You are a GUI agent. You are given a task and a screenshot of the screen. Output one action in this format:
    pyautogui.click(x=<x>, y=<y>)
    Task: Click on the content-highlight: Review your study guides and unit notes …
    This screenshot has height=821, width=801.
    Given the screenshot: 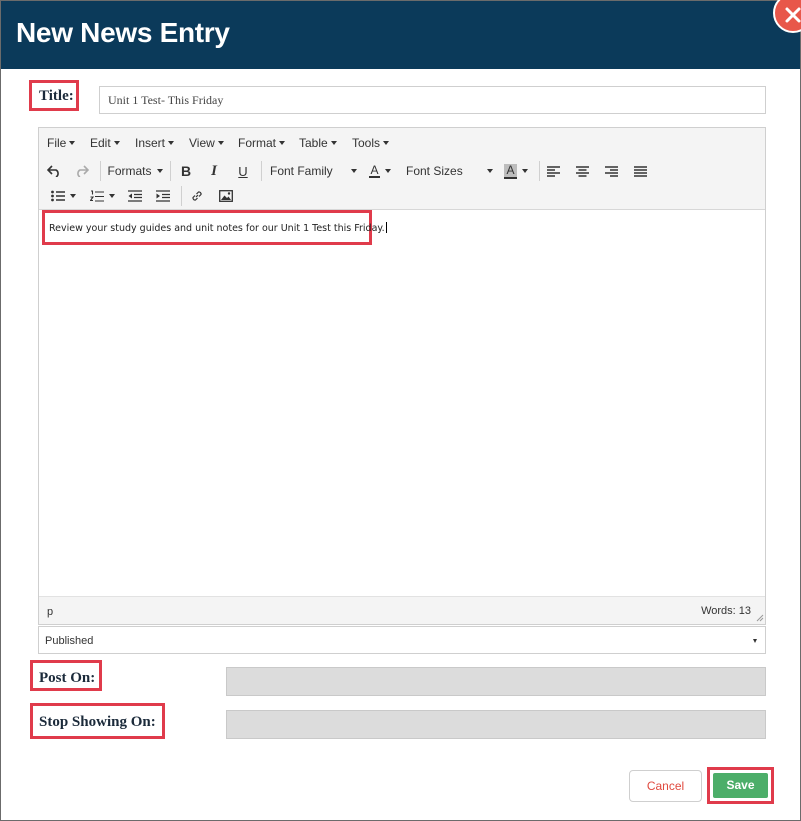 What is the action you would take?
    pyautogui.click(x=214, y=227)
    